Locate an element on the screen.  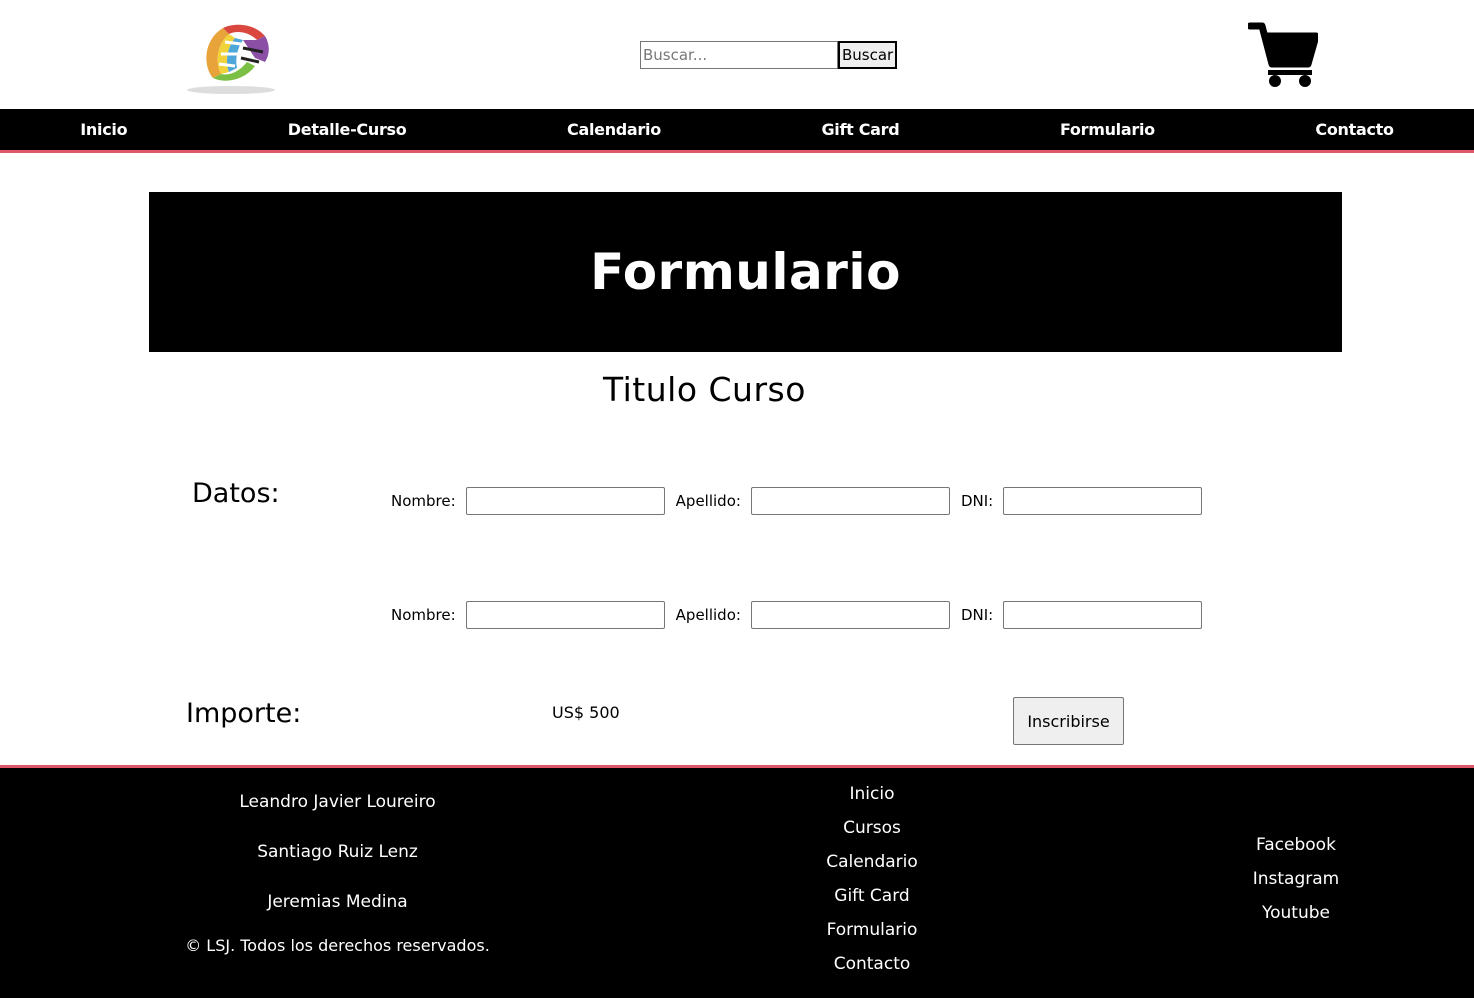
amount-value: US$ 500 is located at coordinates (586, 712).